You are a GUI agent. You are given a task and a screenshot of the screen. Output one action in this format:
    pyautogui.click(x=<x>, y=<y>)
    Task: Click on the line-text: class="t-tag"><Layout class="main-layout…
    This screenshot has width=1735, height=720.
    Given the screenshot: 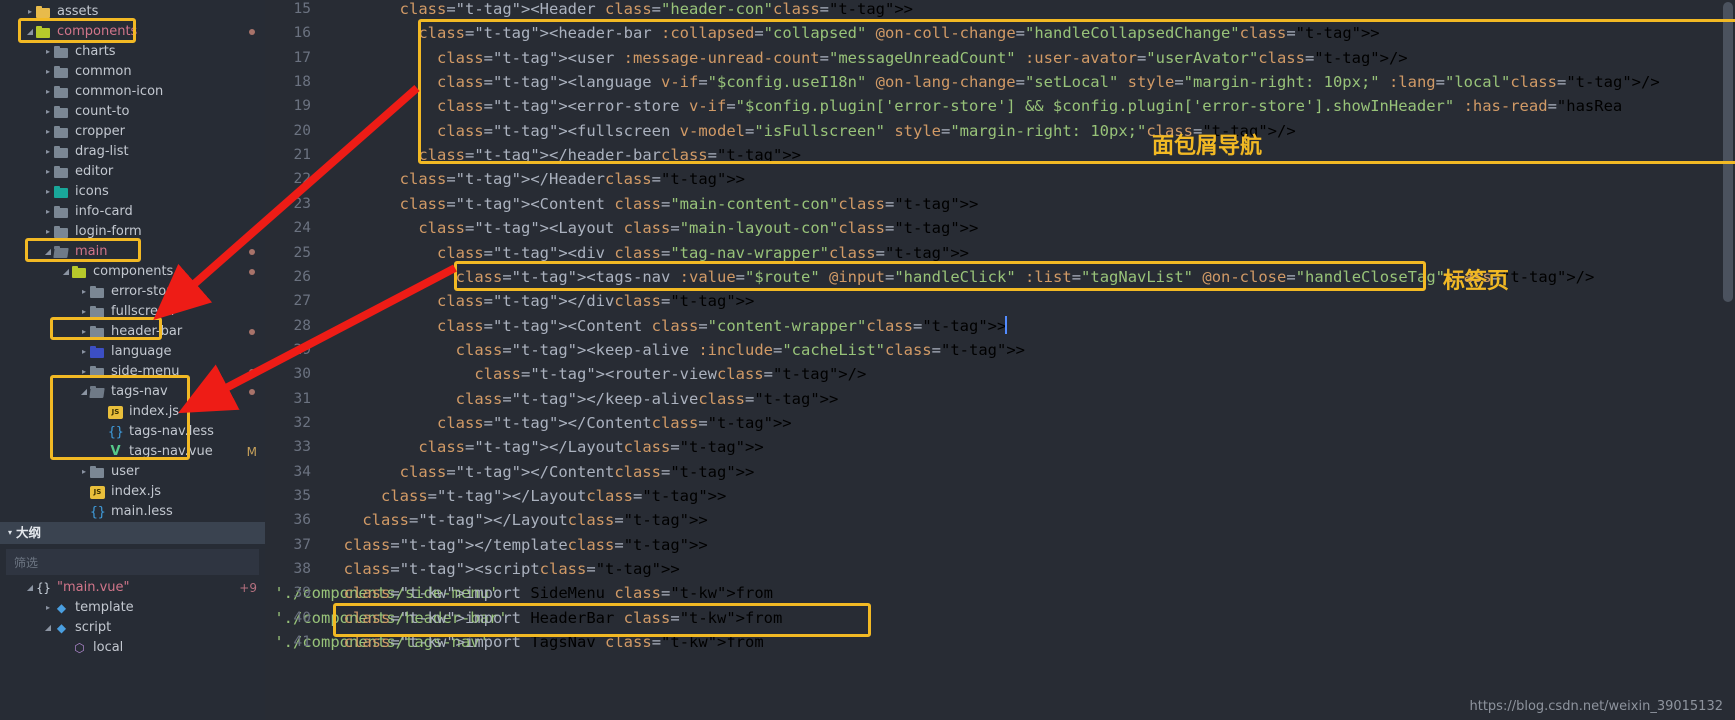 What is the action you would take?
    pyautogui.click(x=651, y=228)
    